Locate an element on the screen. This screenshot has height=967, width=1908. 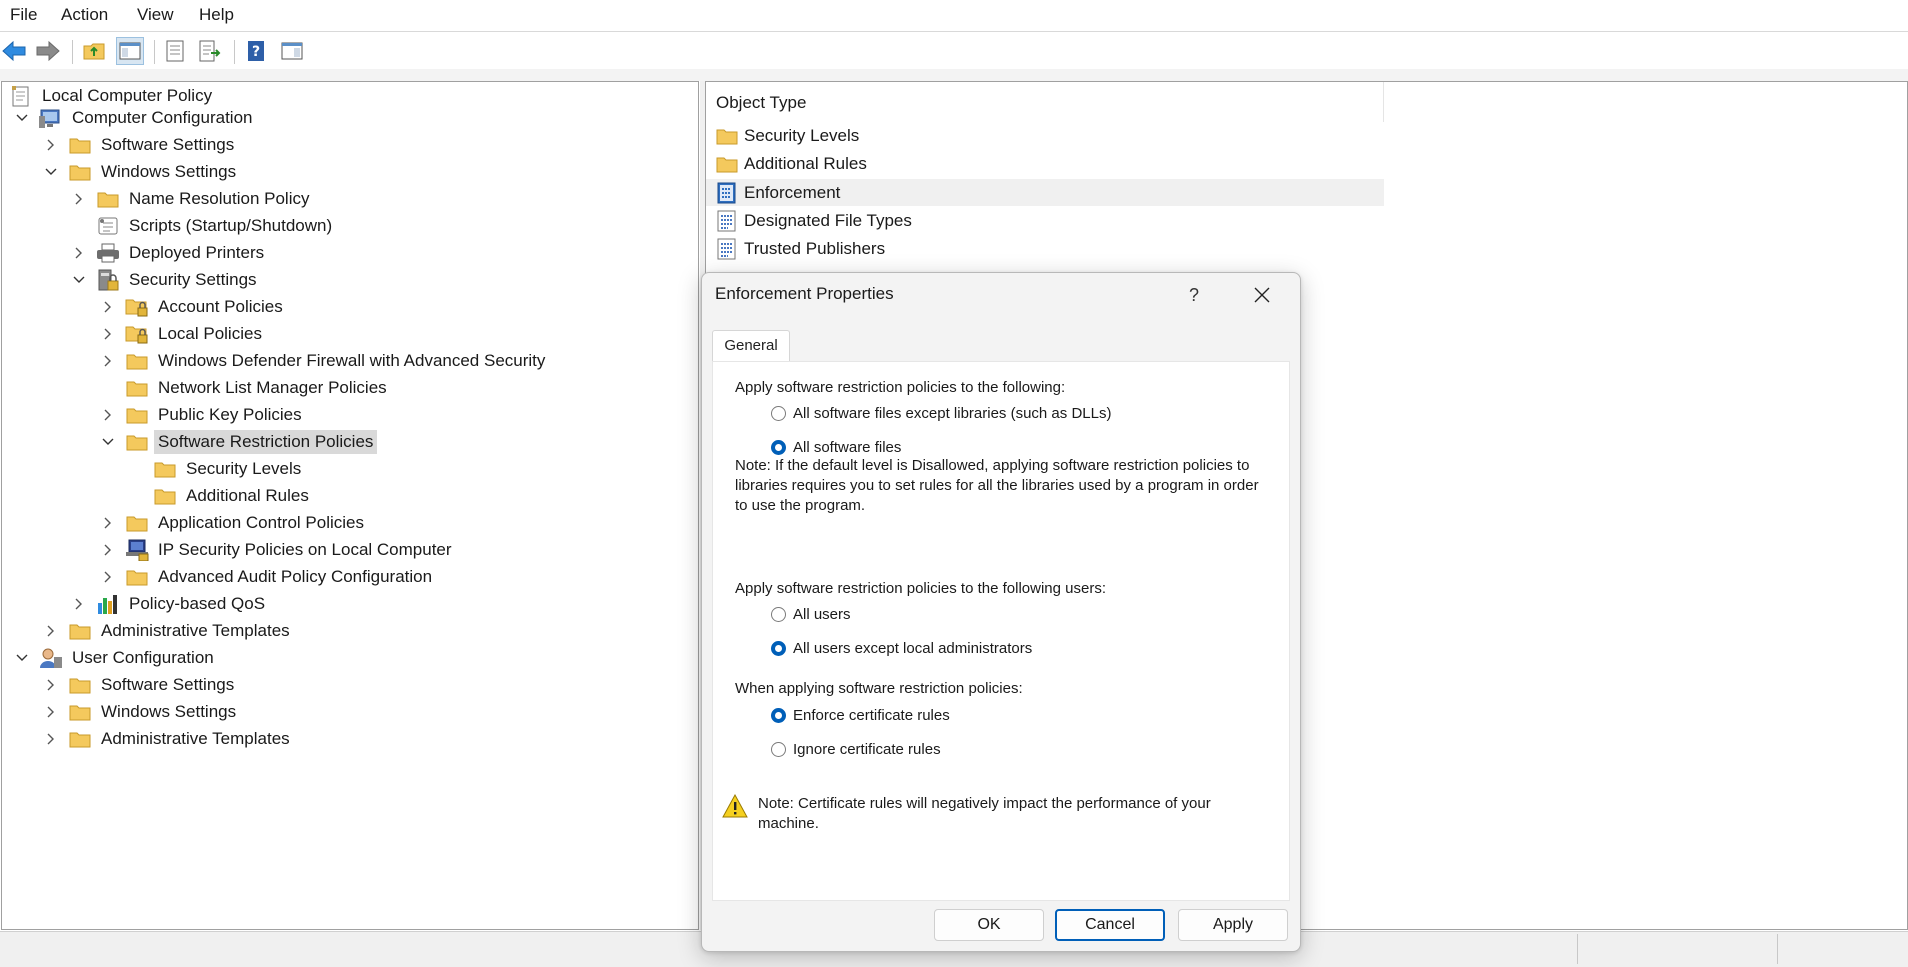
tree-label: Network List Manager Policies is located at coordinates (272, 387).